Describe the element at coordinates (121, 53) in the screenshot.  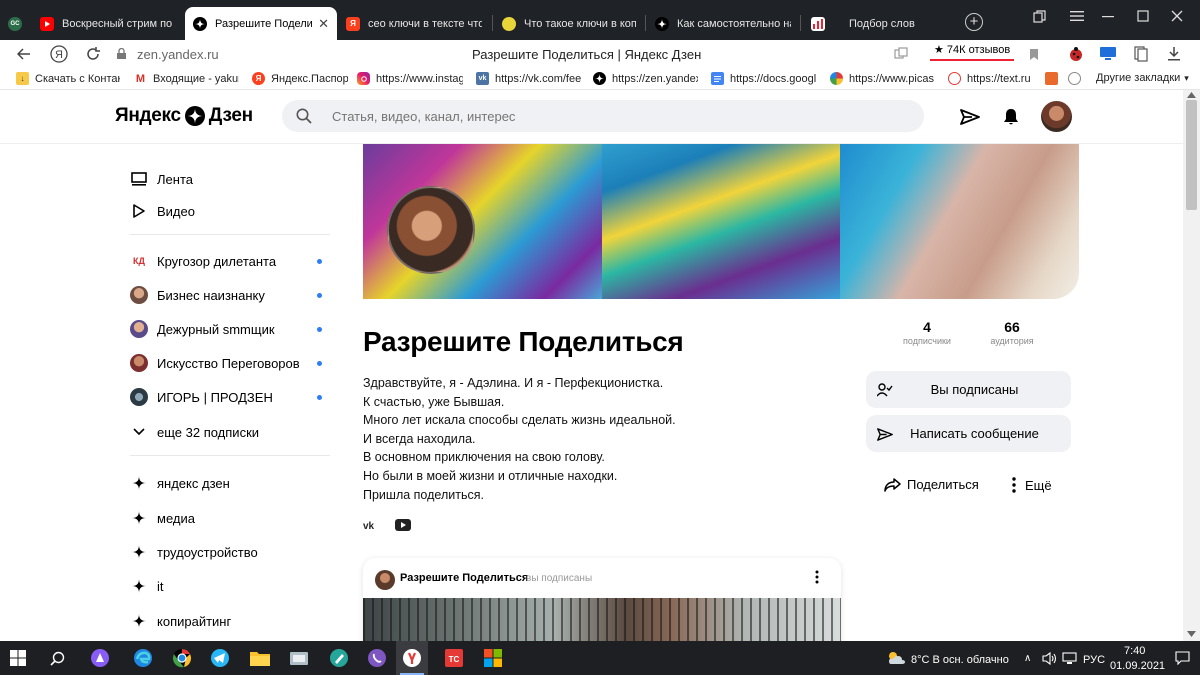
I see `lock-icon` at that location.